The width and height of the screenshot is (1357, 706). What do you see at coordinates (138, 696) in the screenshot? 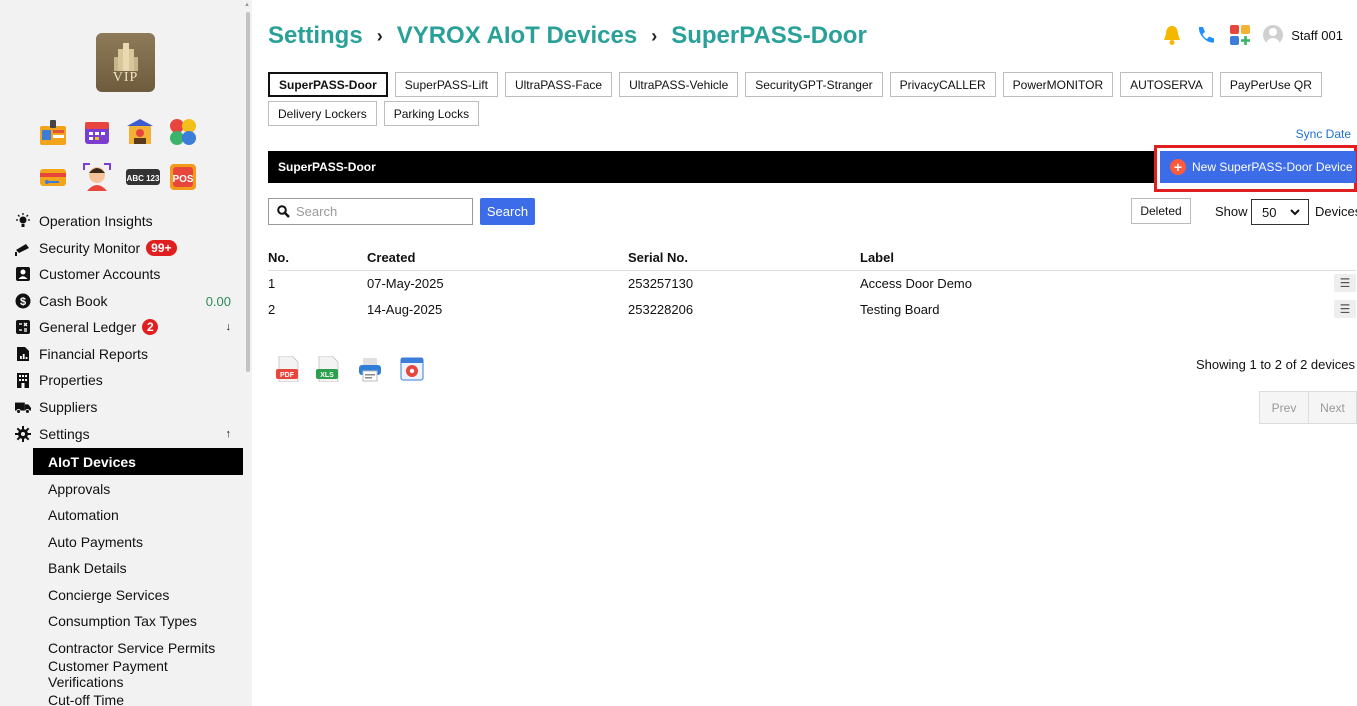
I see `settings-sub-cut-off-time: Cut-off Time` at bounding box center [138, 696].